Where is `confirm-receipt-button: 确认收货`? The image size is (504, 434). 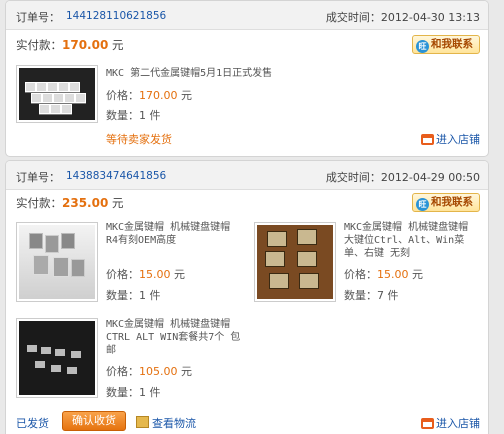 confirm-receipt-button: 确认收货 is located at coordinates (94, 421).